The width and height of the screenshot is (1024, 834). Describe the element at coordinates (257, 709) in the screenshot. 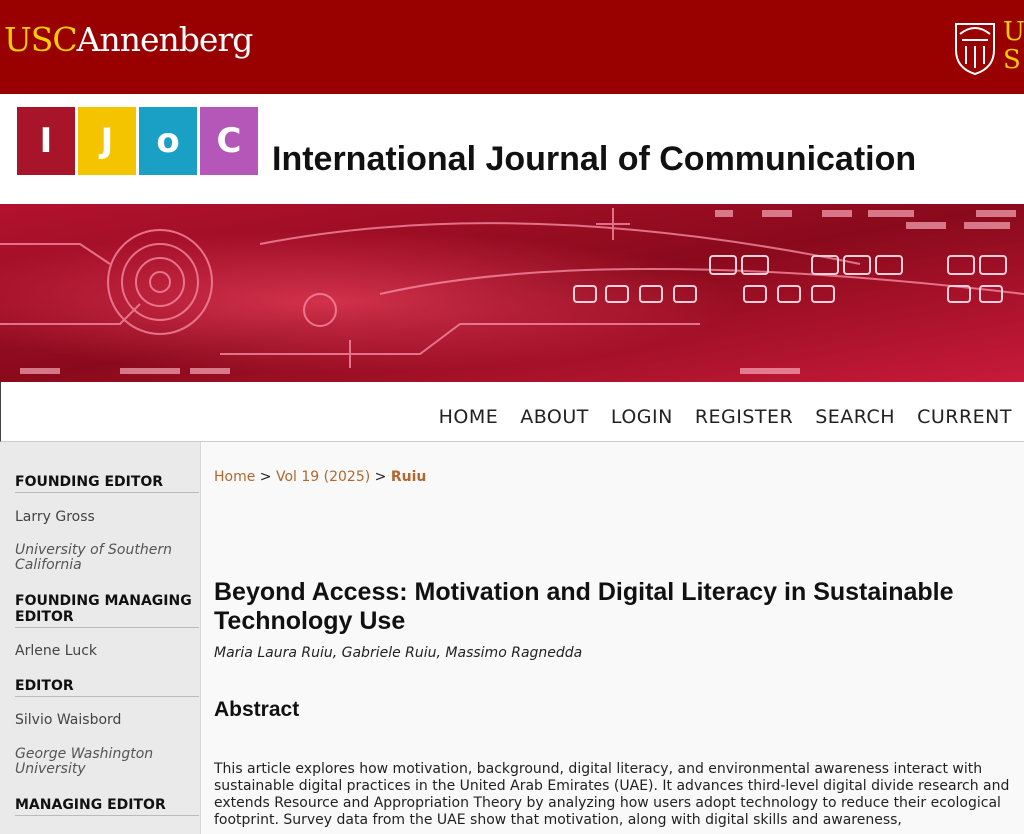

I see `abstract-heading: Abstract` at that location.